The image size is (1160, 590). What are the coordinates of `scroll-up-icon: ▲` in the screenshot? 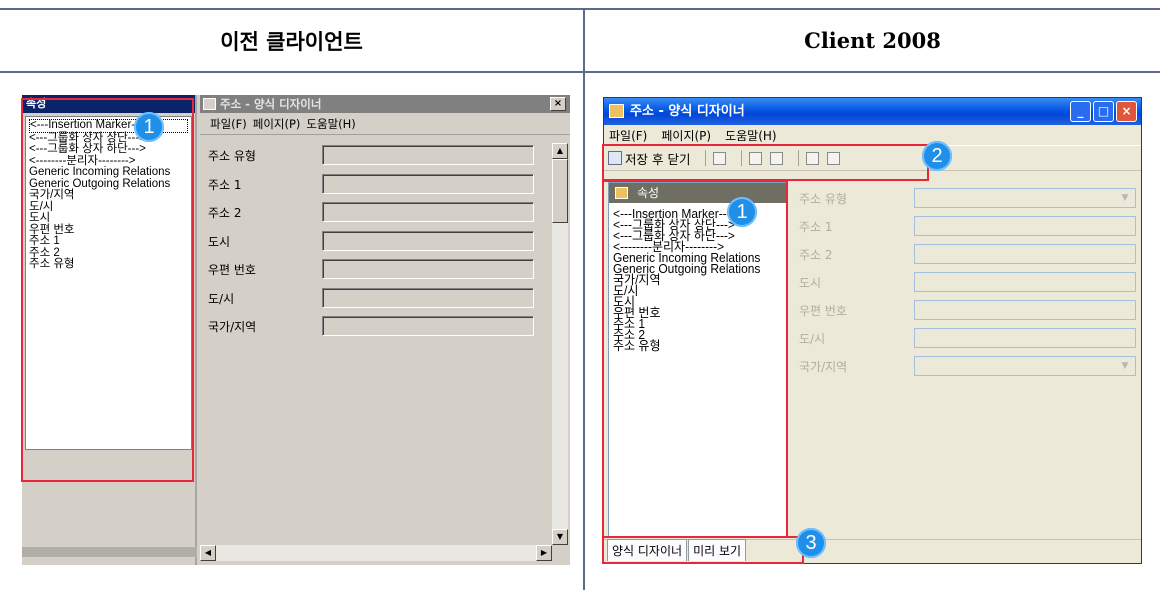 It's located at (560, 151).